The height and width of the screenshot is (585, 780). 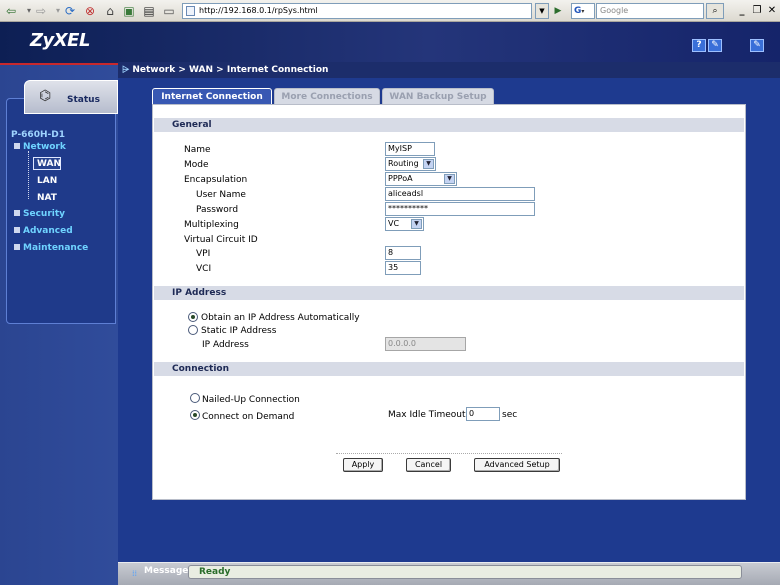 What do you see at coordinates (221, 195) in the screenshot?
I see `username-label: User Name` at bounding box center [221, 195].